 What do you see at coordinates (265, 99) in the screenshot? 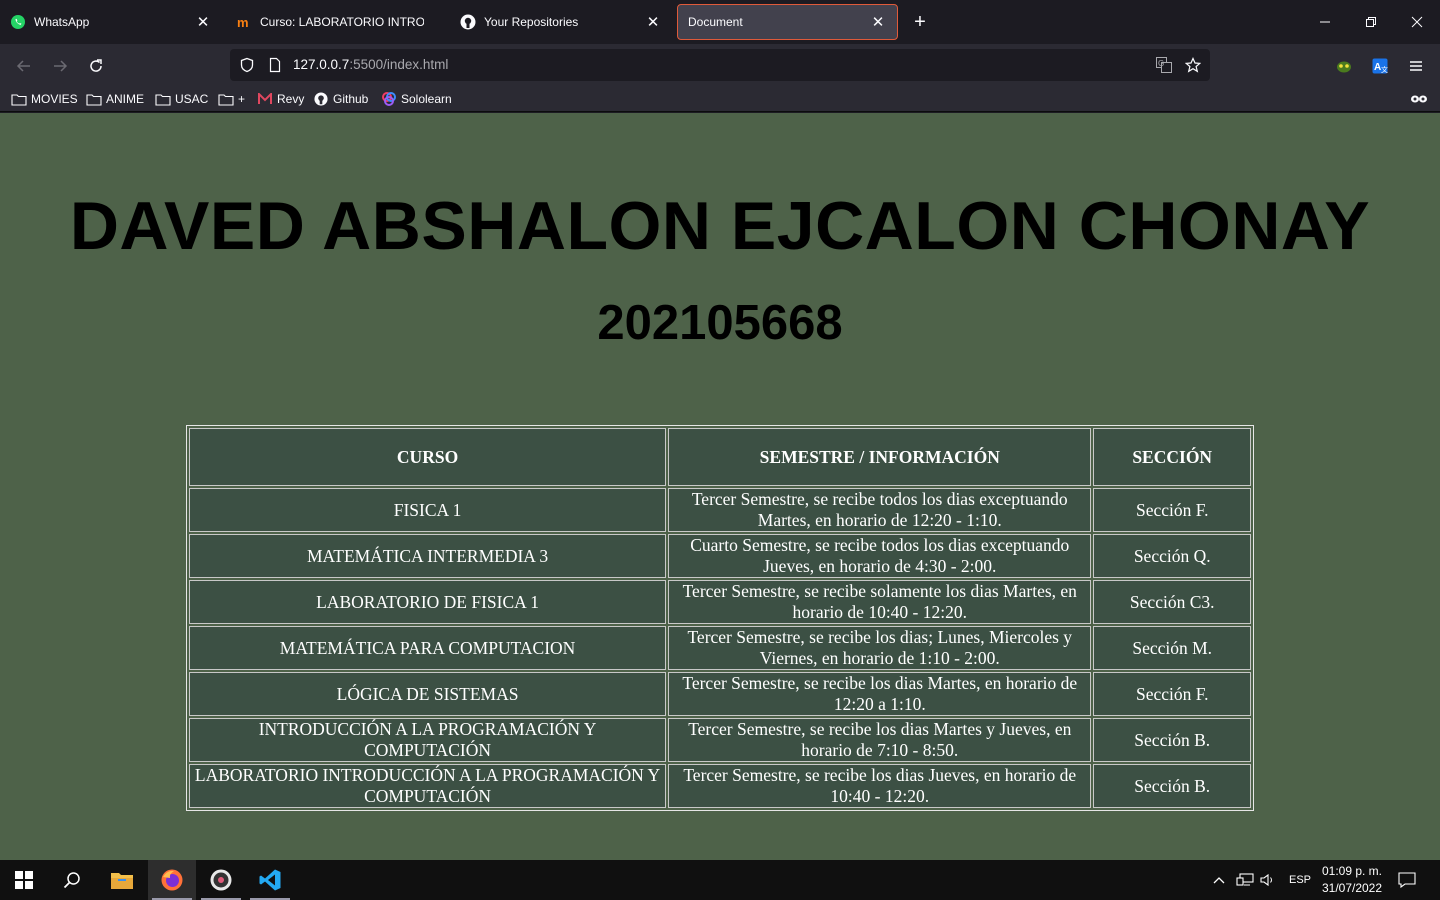
I see `revy-icon` at bounding box center [265, 99].